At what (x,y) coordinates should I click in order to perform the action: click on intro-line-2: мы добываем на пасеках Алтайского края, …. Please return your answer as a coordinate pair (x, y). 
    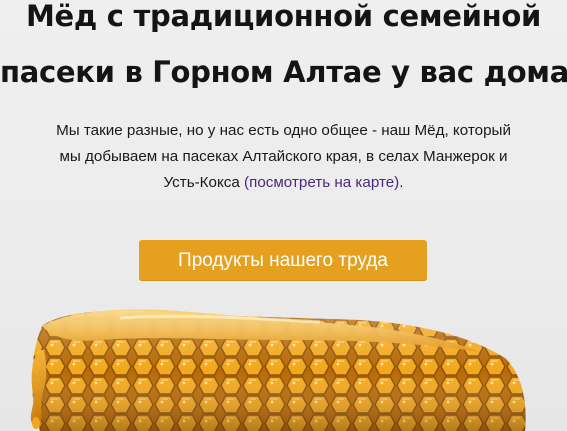
    Looking at the image, I should click on (283, 156).